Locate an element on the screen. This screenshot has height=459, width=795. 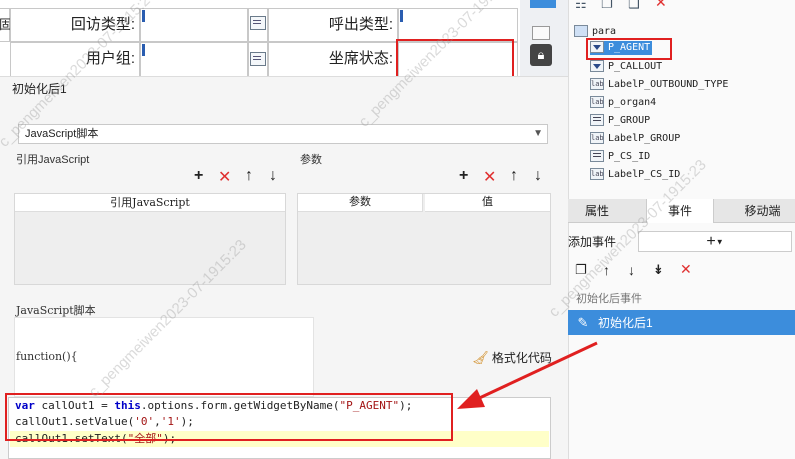
callout-type-label: 呼出类型: is located at coordinates (333, 25).